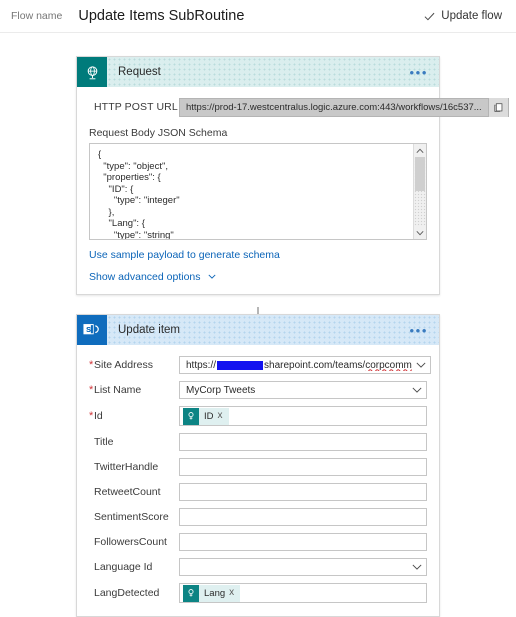 The width and height of the screenshot is (516, 617). What do you see at coordinates (315, 365) in the screenshot?
I see `site-address-suffix: sharepoint.com/teams/` at bounding box center [315, 365].